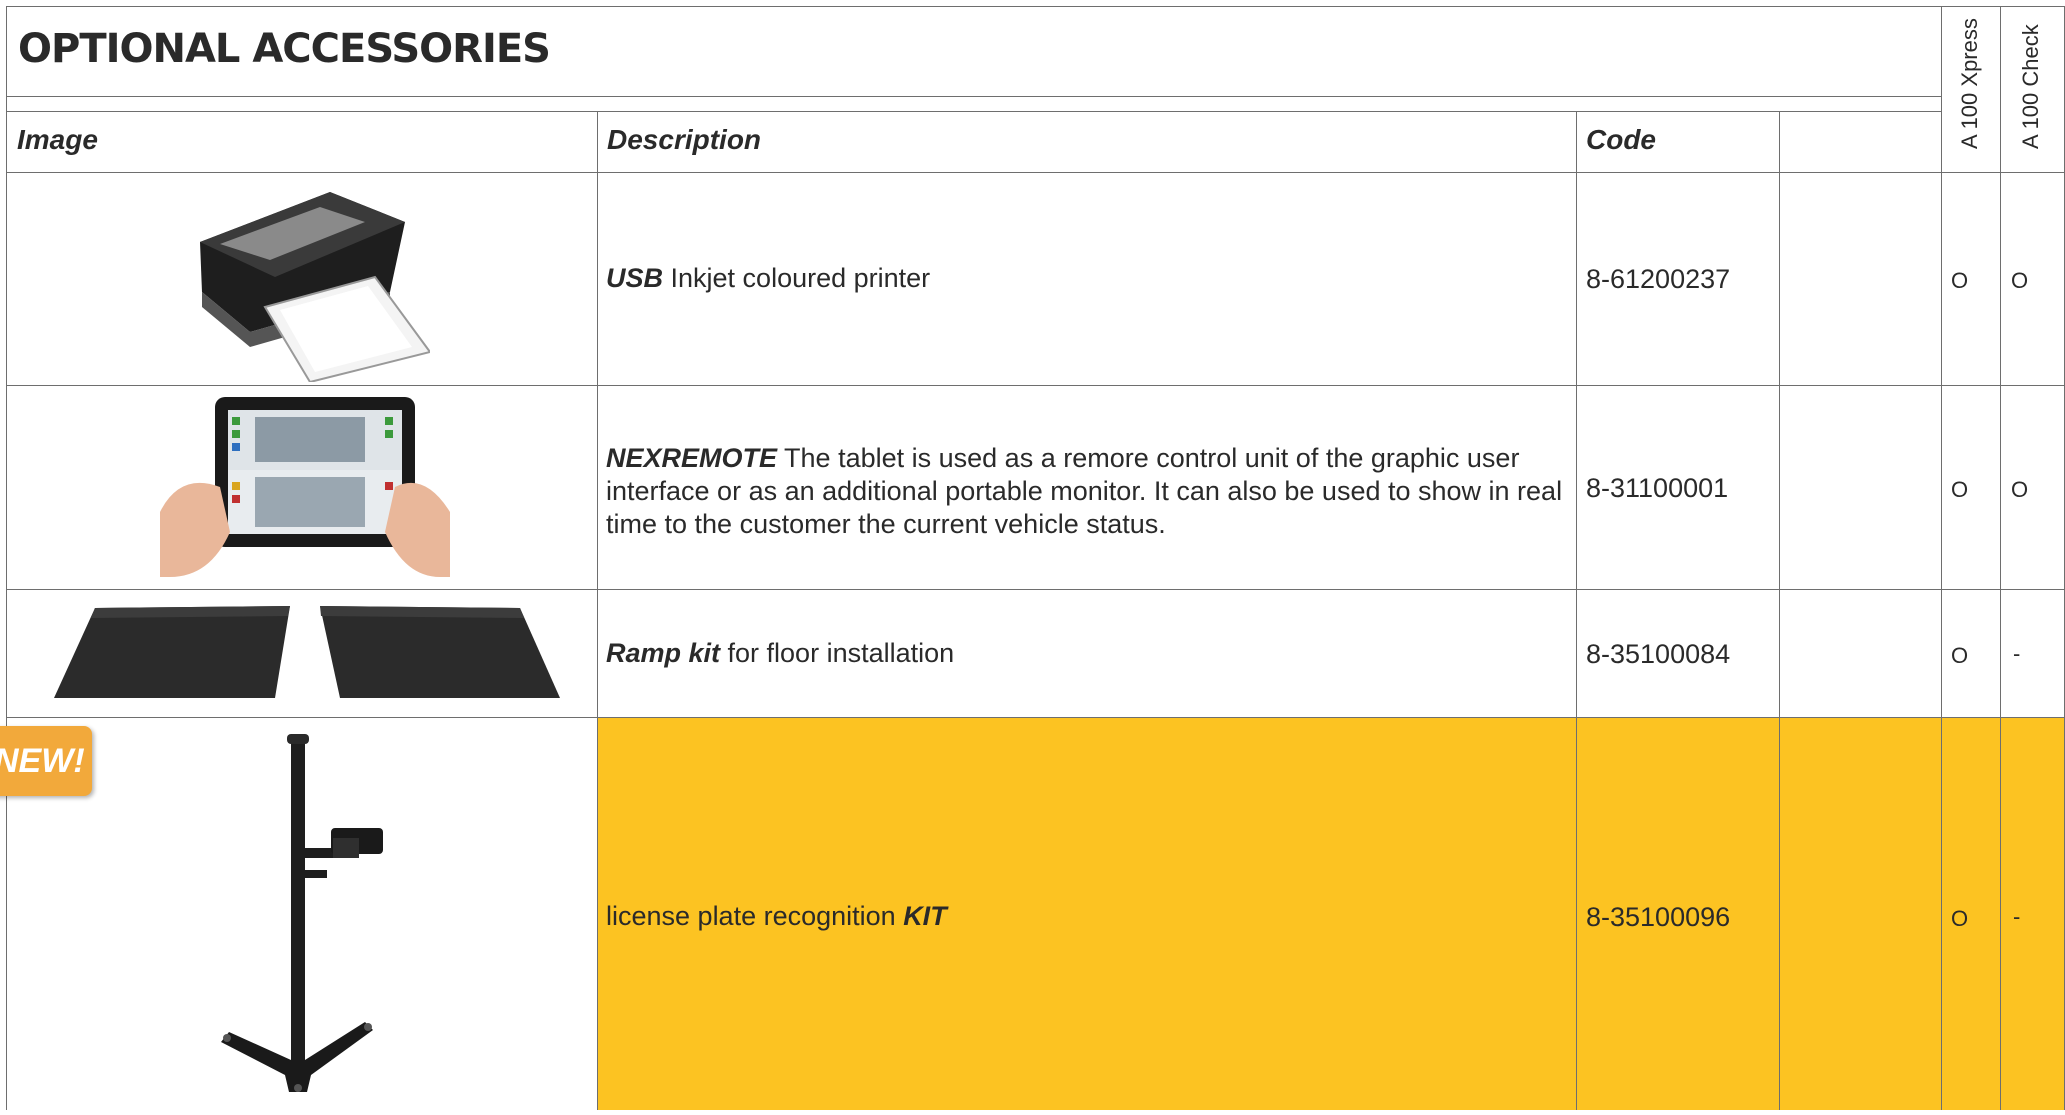 The height and width of the screenshot is (1115, 2065). Describe the element at coordinates (57, 139) in the screenshot. I see `header-image: Image` at that location.